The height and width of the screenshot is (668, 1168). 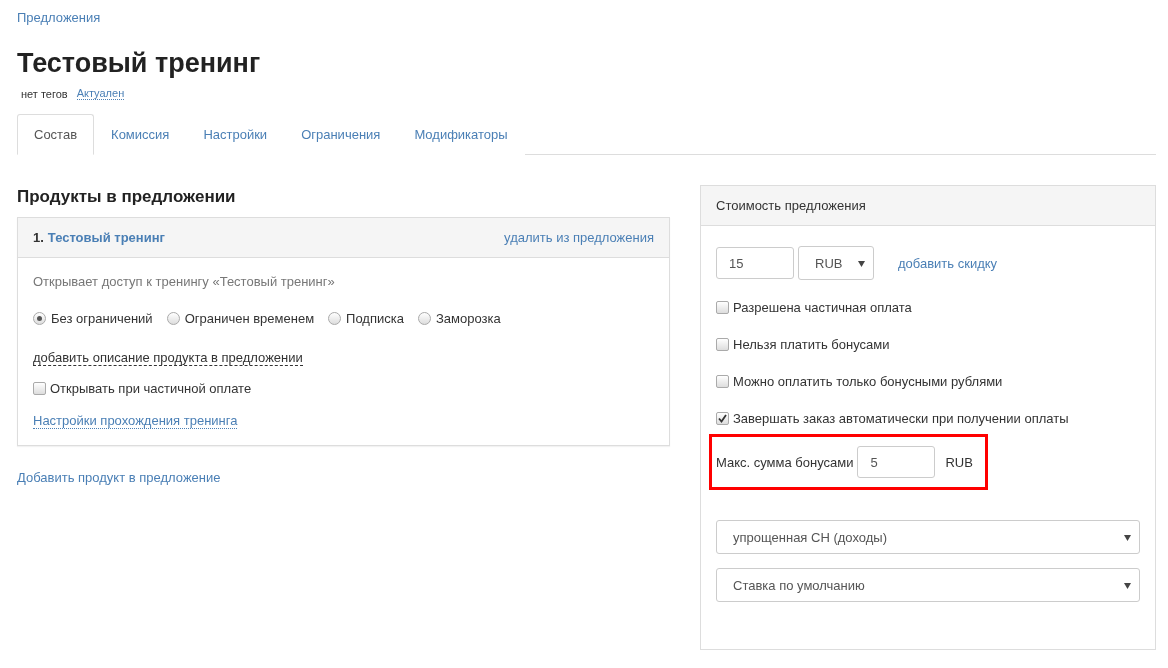 What do you see at coordinates (928, 537) in the screenshot?
I see `tax-system-select: упрощенная СН (доходы)` at bounding box center [928, 537].